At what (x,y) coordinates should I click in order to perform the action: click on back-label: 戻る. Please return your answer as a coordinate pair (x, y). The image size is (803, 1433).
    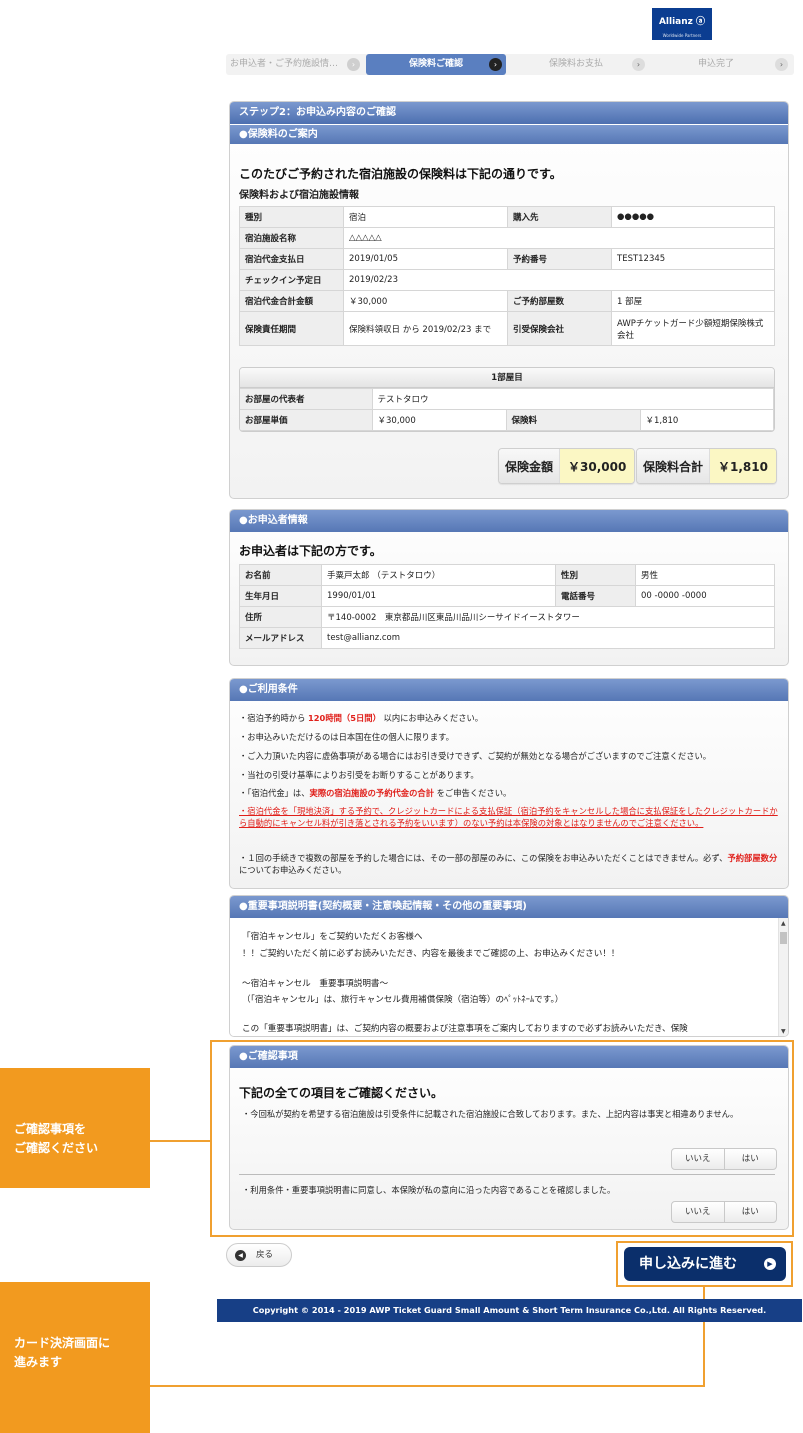
    Looking at the image, I should click on (265, 1255).